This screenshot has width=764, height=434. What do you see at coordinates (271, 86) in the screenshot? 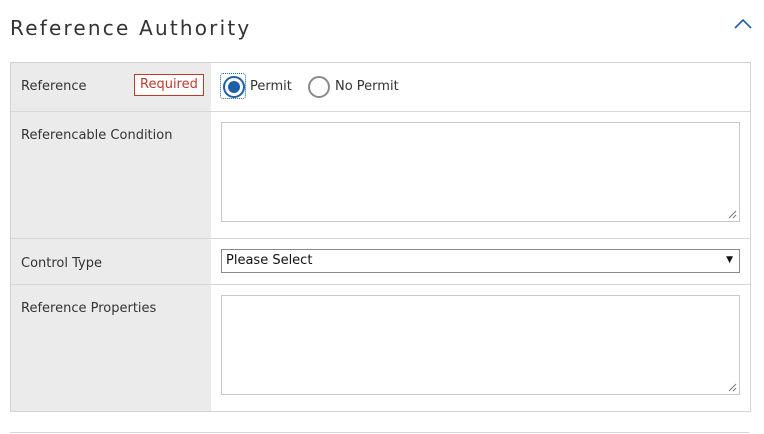
I see `permit-radio-label: Permit` at bounding box center [271, 86].